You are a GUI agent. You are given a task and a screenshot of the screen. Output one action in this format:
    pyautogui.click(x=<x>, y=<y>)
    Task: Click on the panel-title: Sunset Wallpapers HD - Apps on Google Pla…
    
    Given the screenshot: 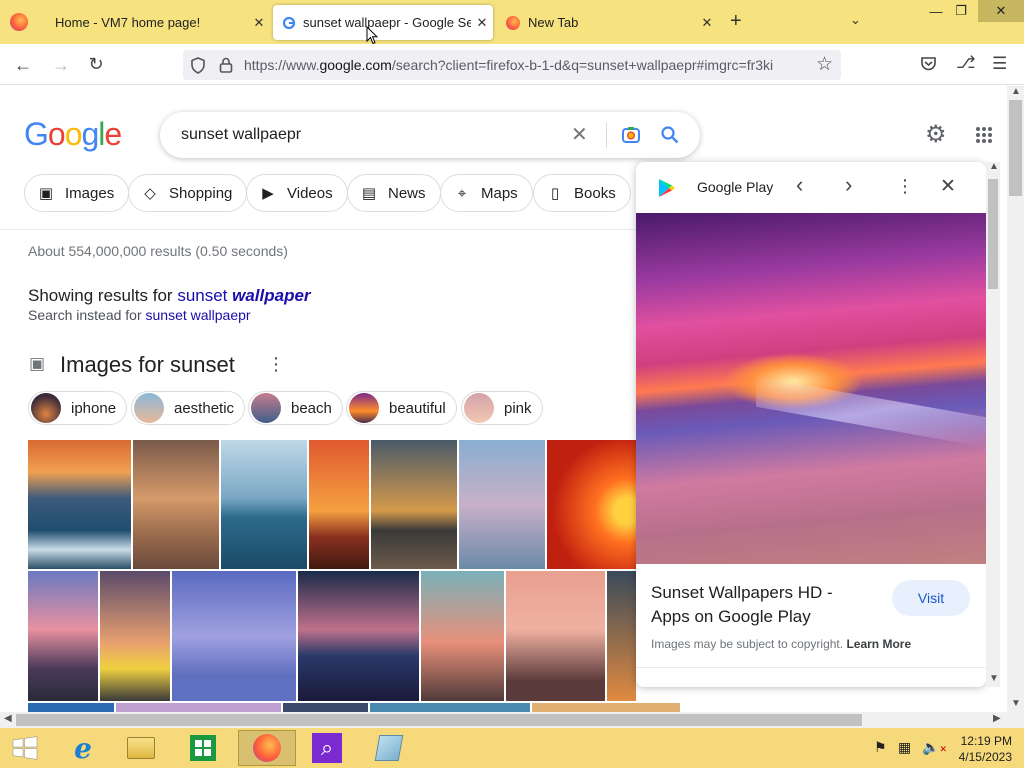 What is the action you would take?
    pyautogui.click(x=742, y=605)
    